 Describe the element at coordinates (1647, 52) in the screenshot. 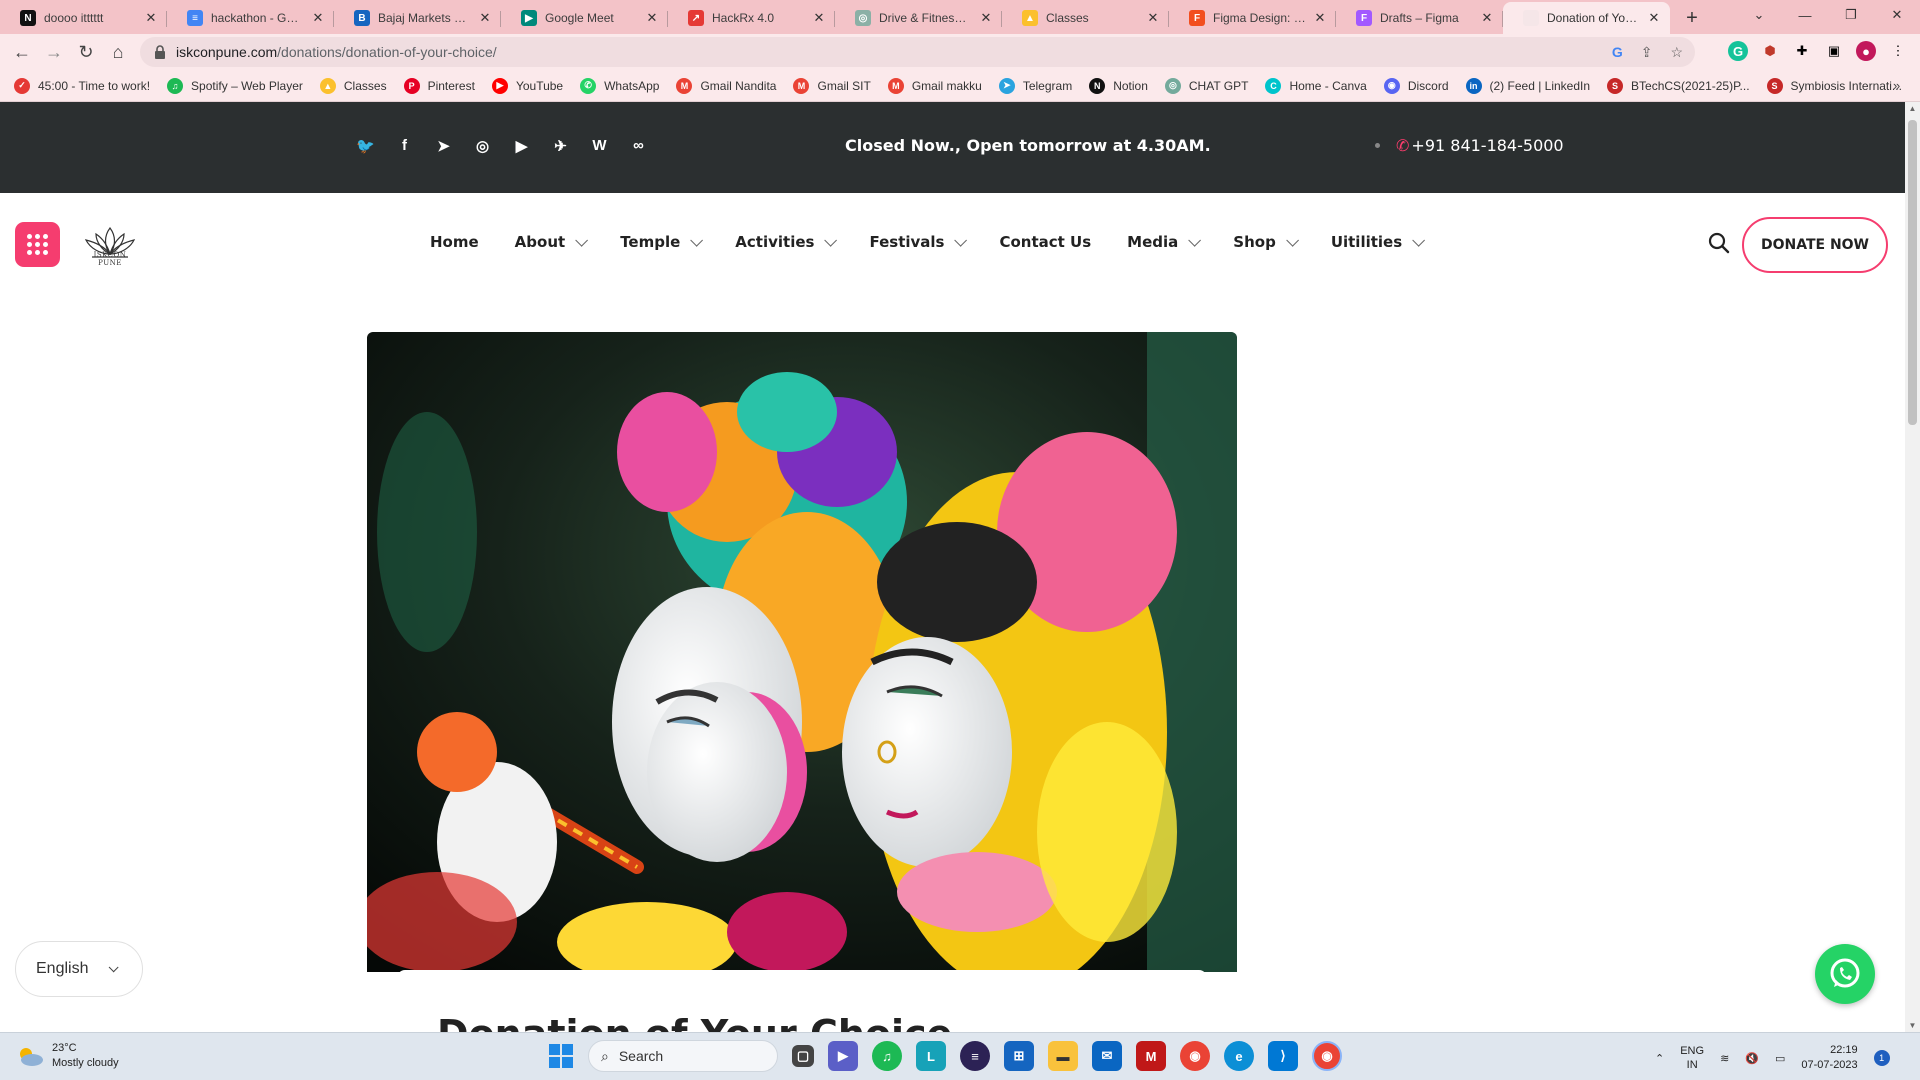

I see `share-icon: ⇪` at that location.